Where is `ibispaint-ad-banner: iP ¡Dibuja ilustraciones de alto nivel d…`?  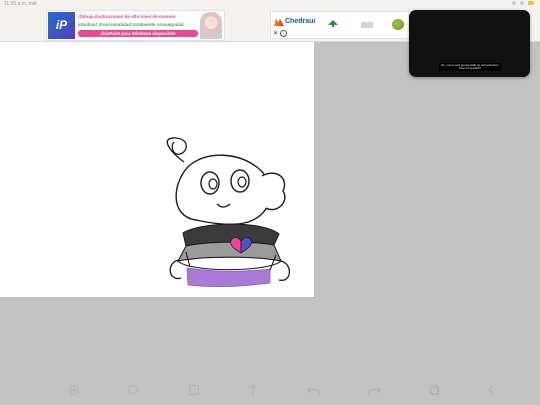
ibispaint-ad-banner: iP ¡Dibuja ilustraciones de alto nivel d… is located at coordinates (135, 25).